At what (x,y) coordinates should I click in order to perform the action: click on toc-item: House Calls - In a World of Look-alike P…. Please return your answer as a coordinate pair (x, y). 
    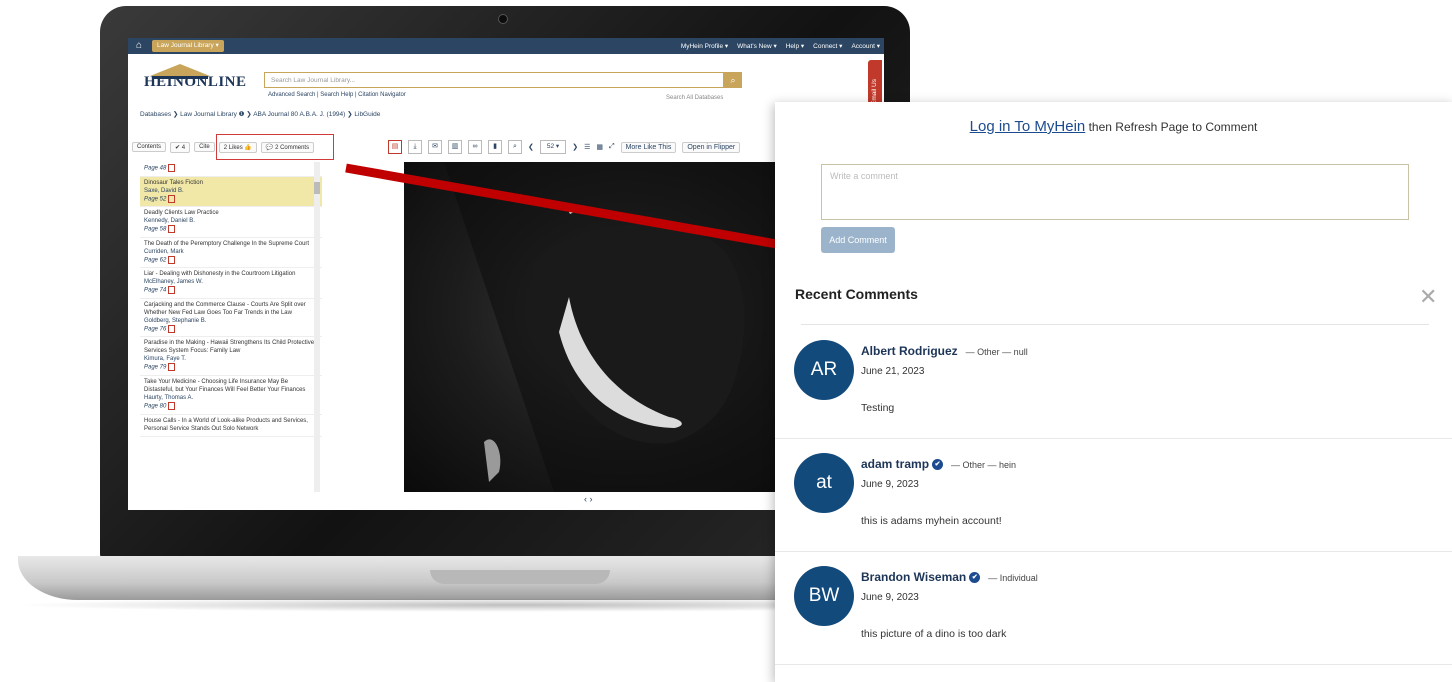
    Looking at the image, I should click on (231, 426).